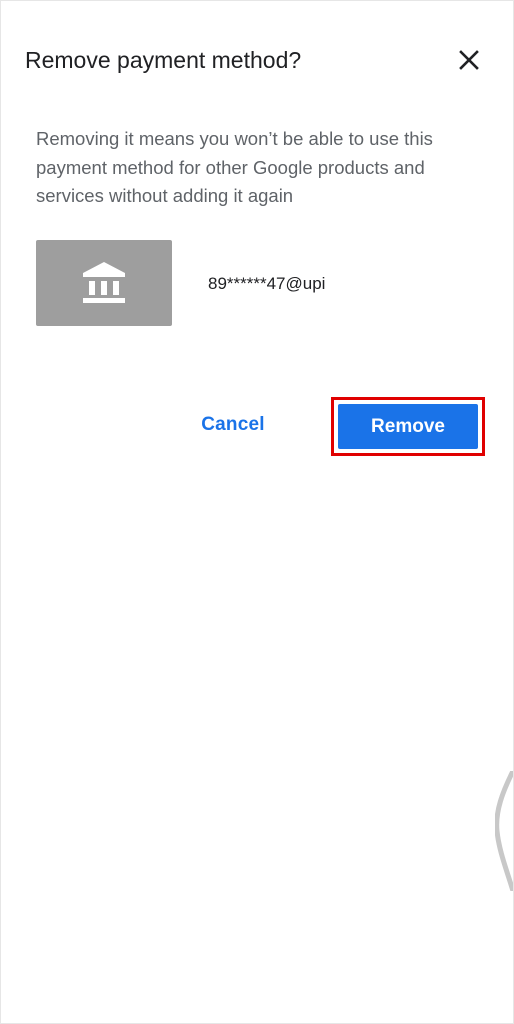  I want to click on payment-method-row: 89******47@upi, so click(261, 283).